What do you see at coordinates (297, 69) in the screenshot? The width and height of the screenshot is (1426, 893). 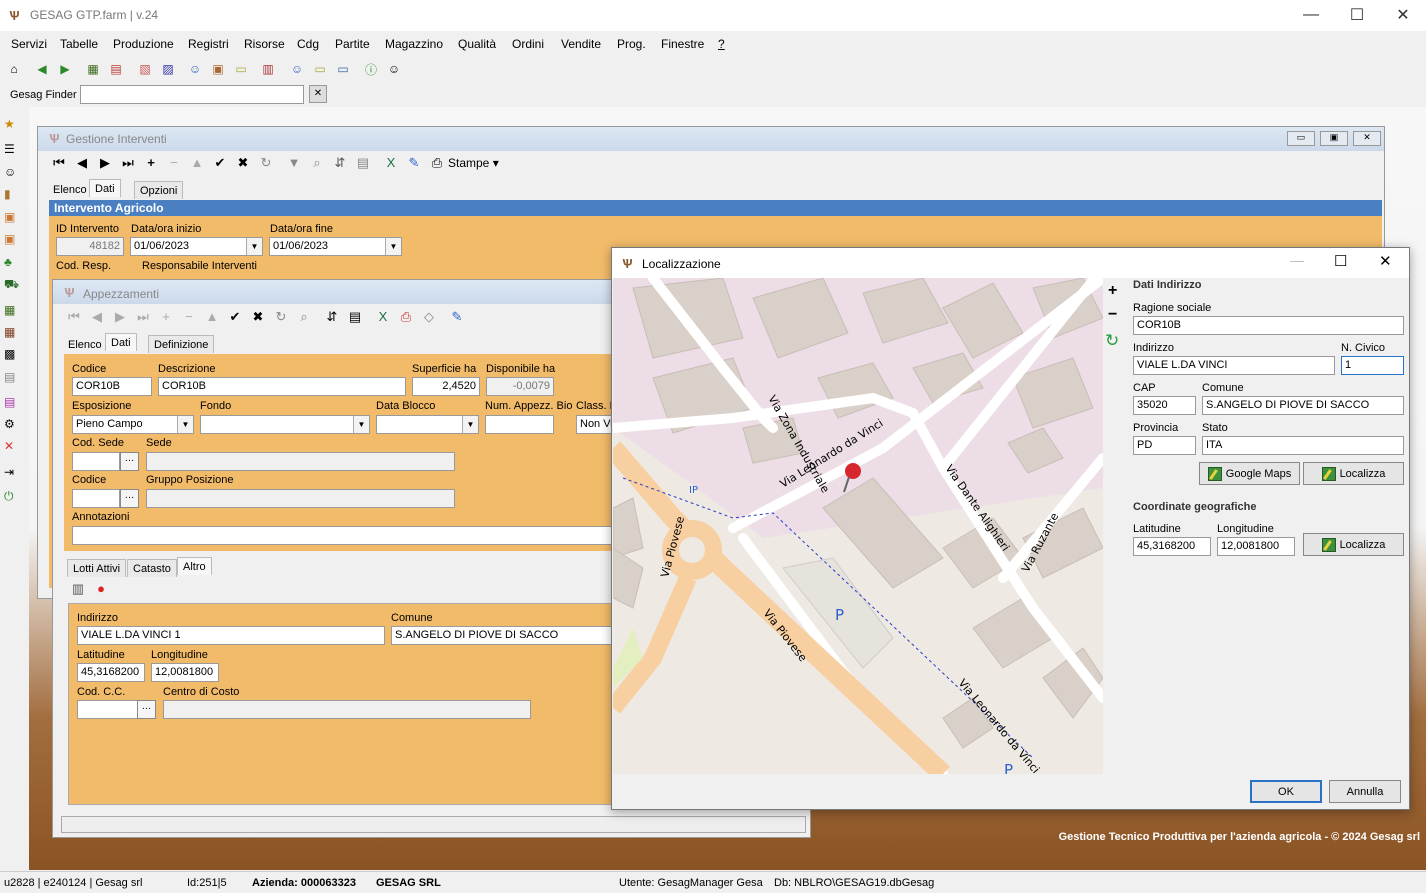 I see `contacts-icon: ☺` at bounding box center [297, 69].